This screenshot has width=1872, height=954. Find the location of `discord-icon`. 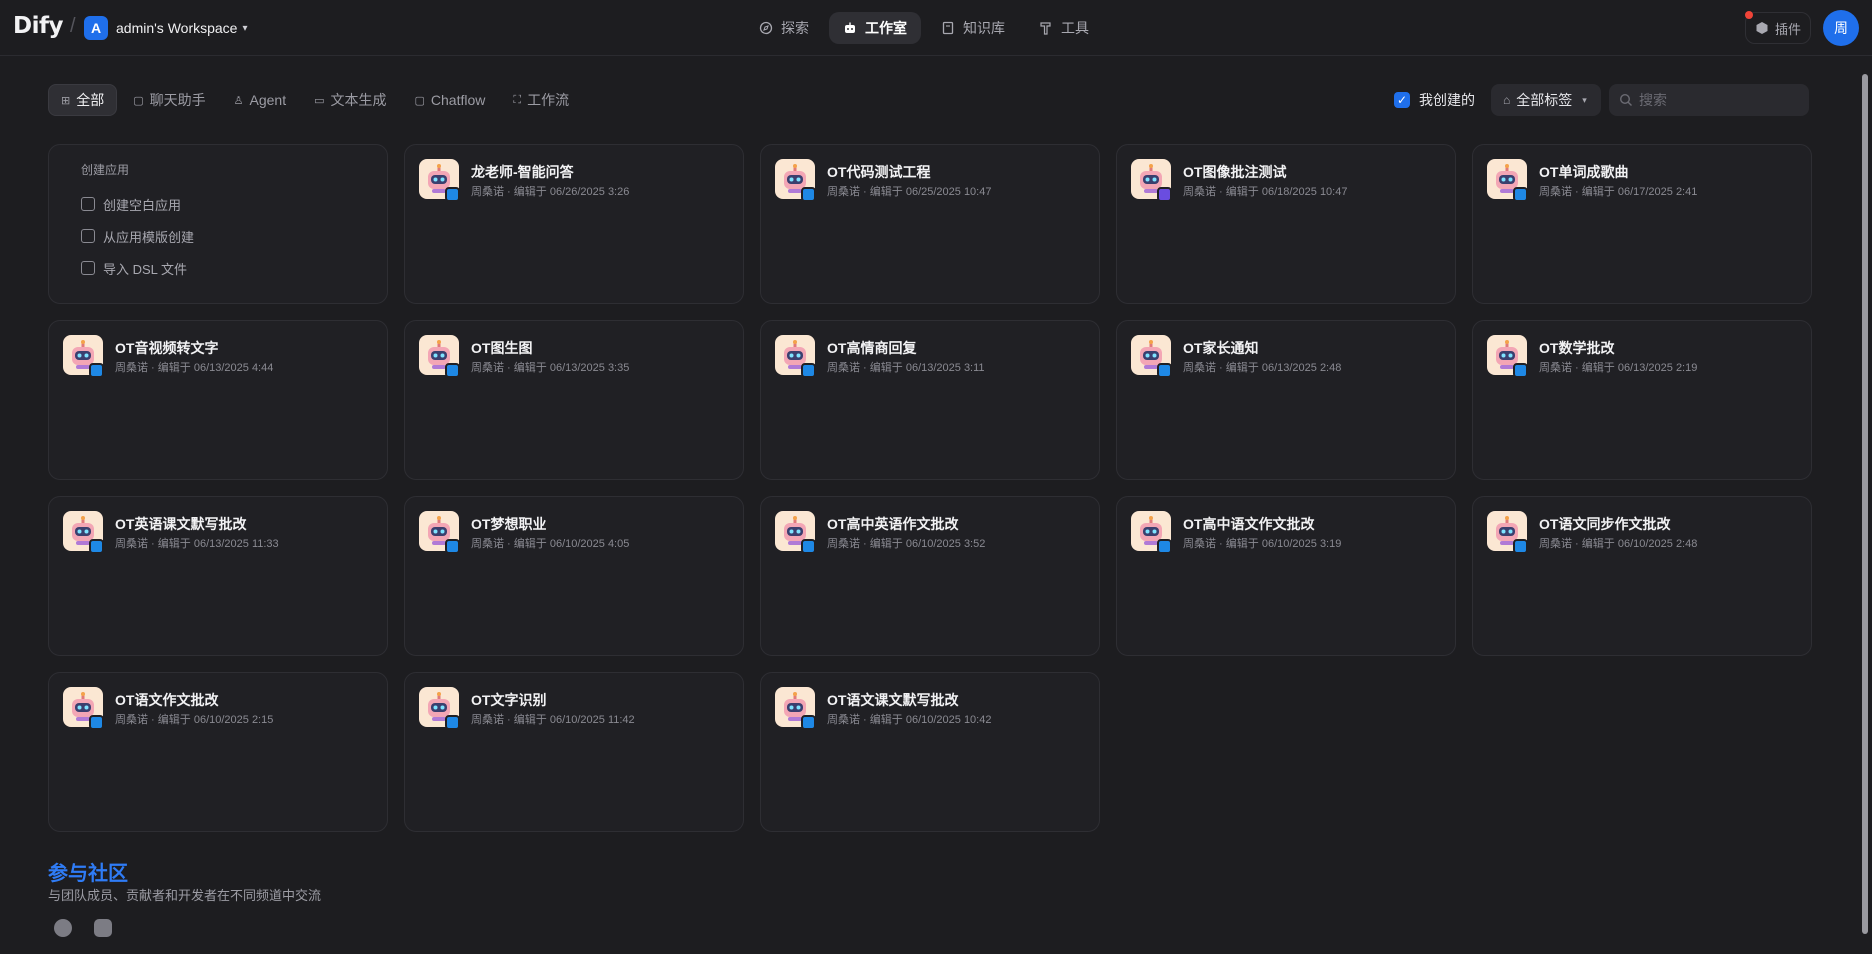

discord-icon is located at coordinates (103, 928).